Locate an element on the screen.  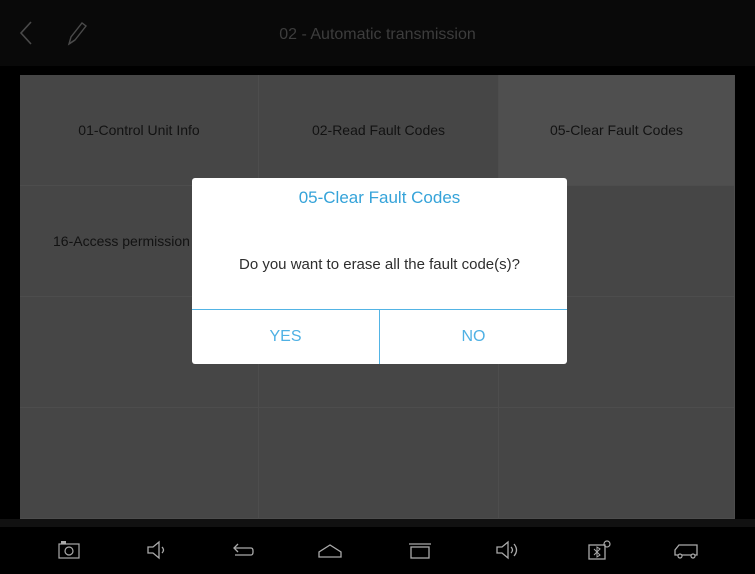
chevron-left-icon is located at coordinates (25, 33).